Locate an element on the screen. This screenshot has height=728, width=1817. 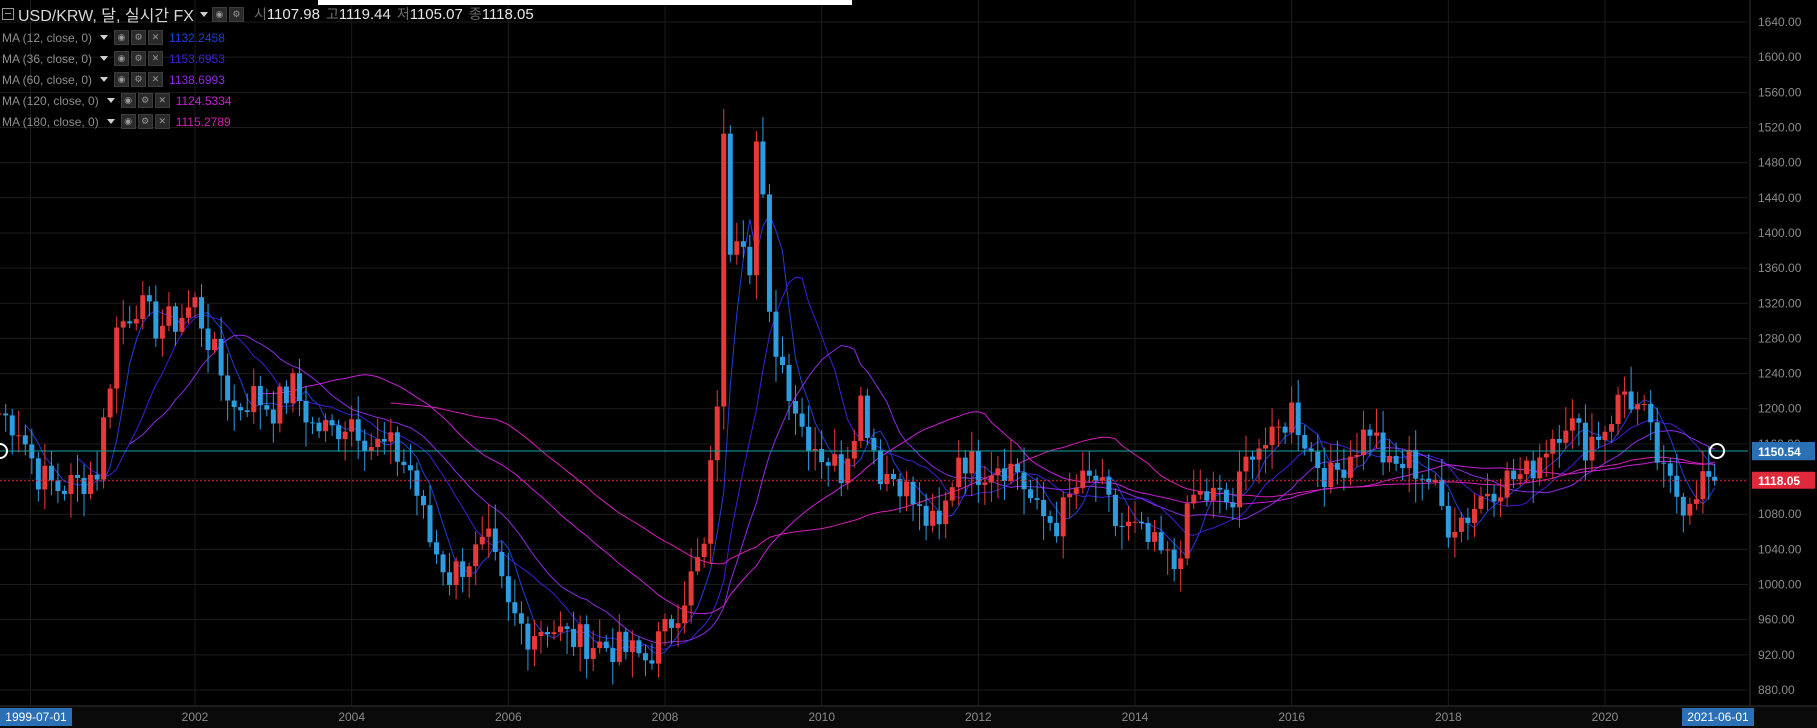
indicator-row-ma180: MA (180, close, 0) ◉ ⚙ ✕ 1115.2789 is located at coordinates (116, 121).